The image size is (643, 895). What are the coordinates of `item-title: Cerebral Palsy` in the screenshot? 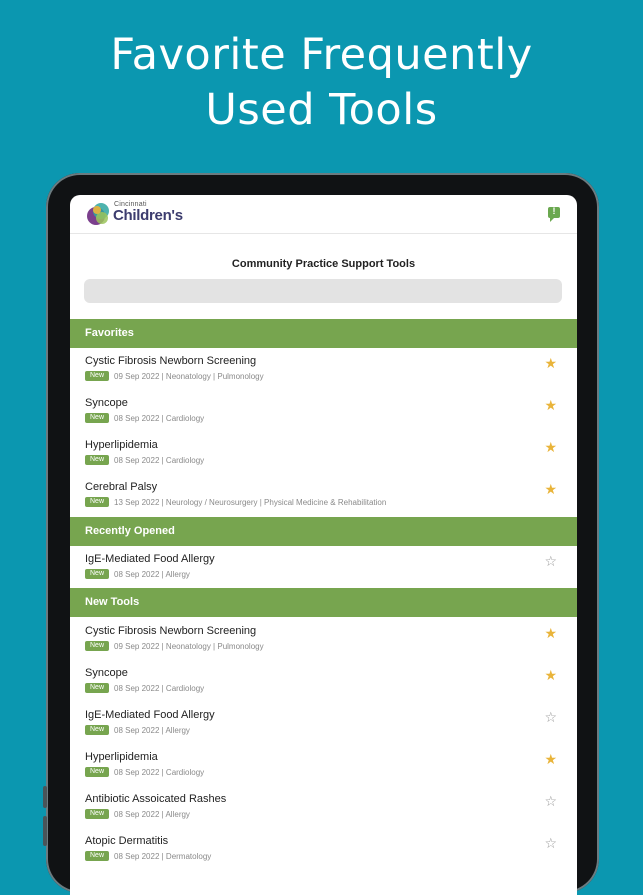 It's located at (121, 487).